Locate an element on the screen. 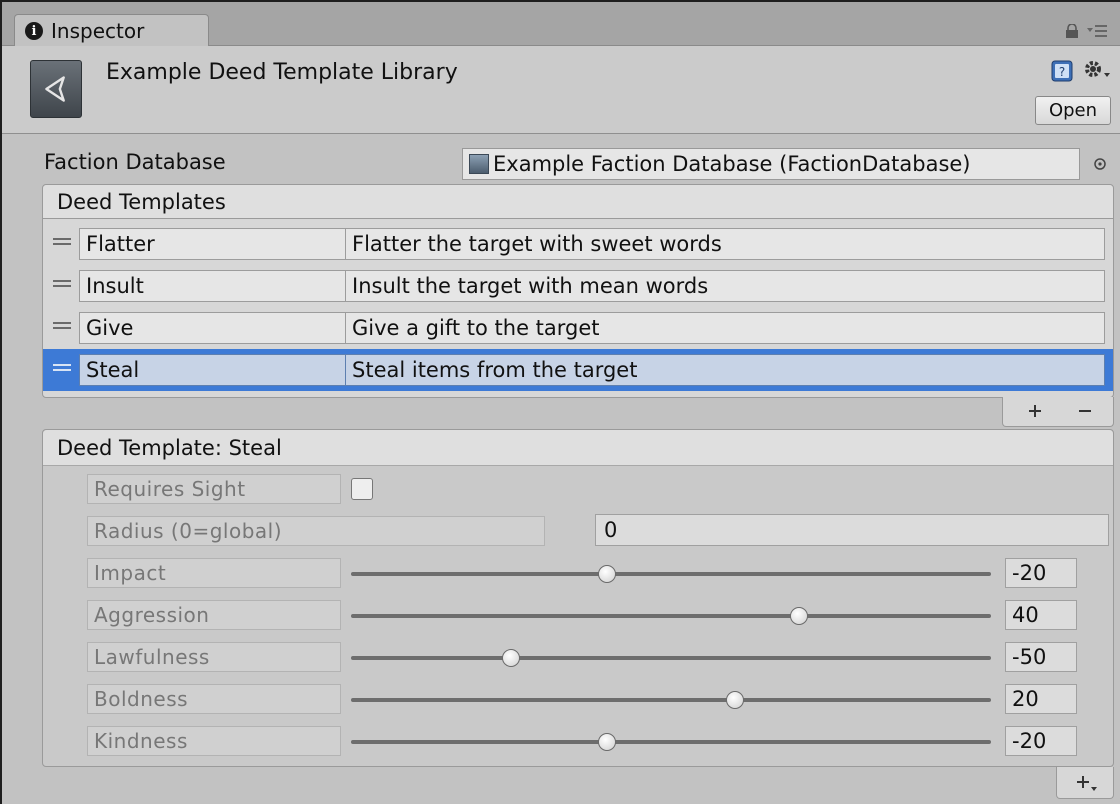 This screenshot has width=1120, height=804. lawfulness-label: Lawfulness is located at coordinates (214, 657).